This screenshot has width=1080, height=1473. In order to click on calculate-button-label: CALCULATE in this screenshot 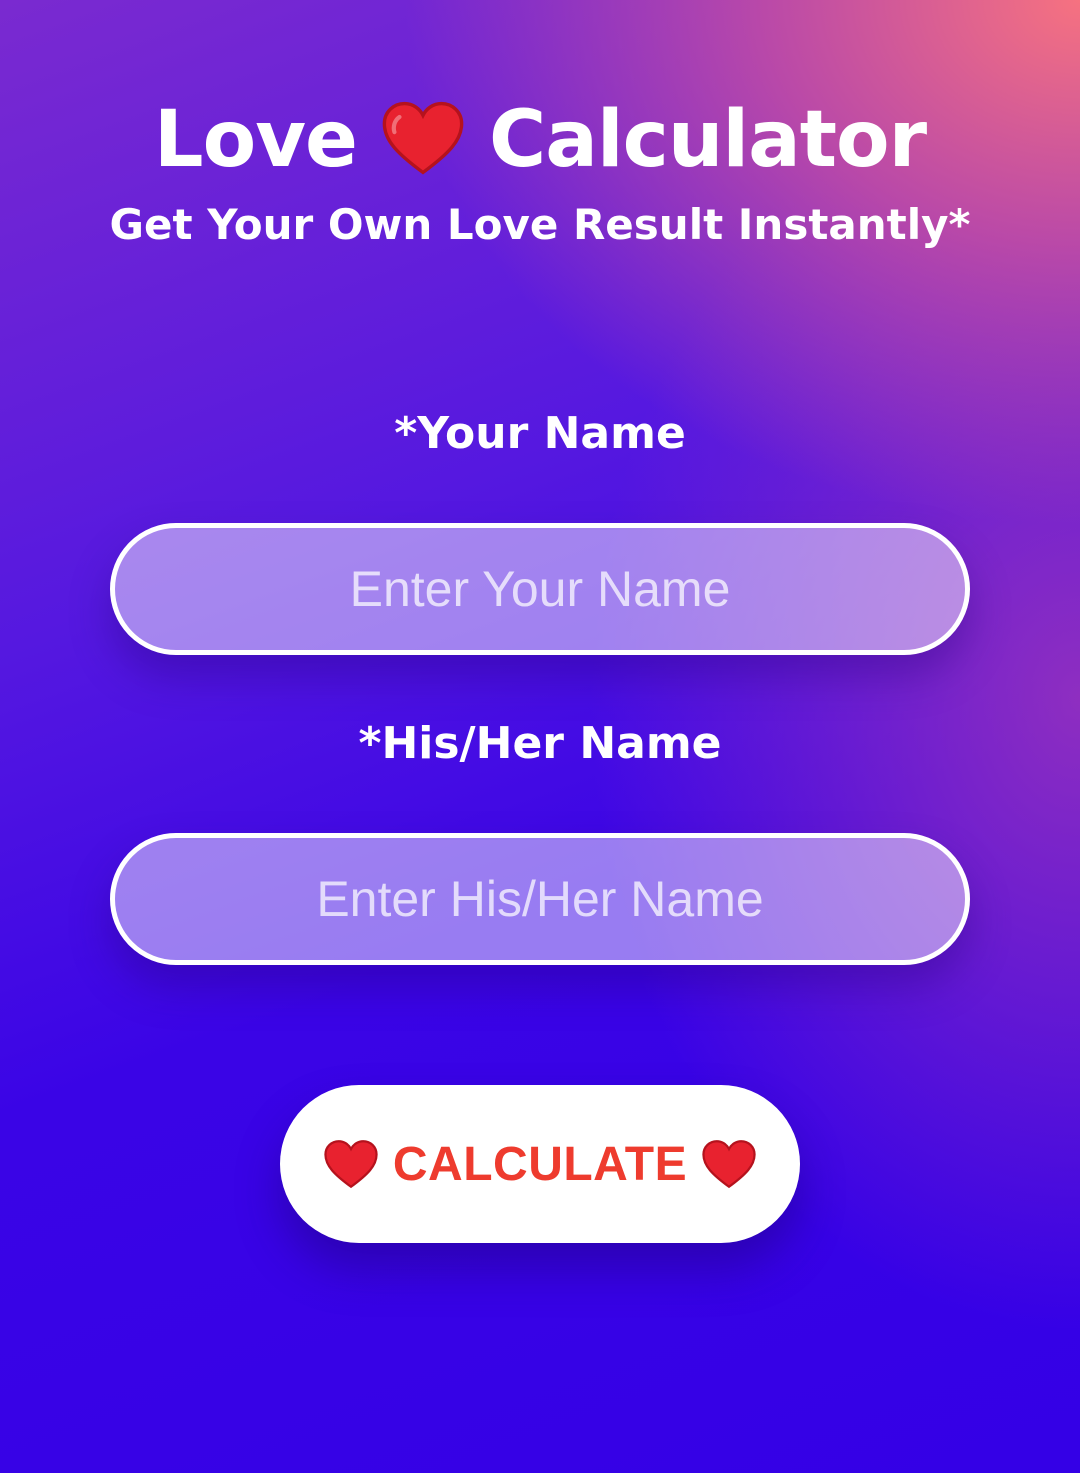, I will do `click(540, 1164)`.